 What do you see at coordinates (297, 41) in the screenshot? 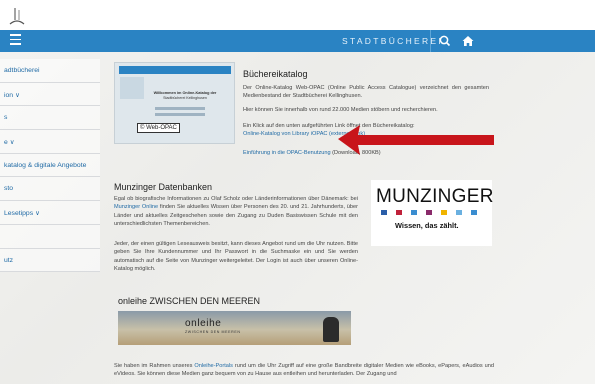
I see `main-navbar: STADTBÜCHEREI` at bounding box center [297, 41].